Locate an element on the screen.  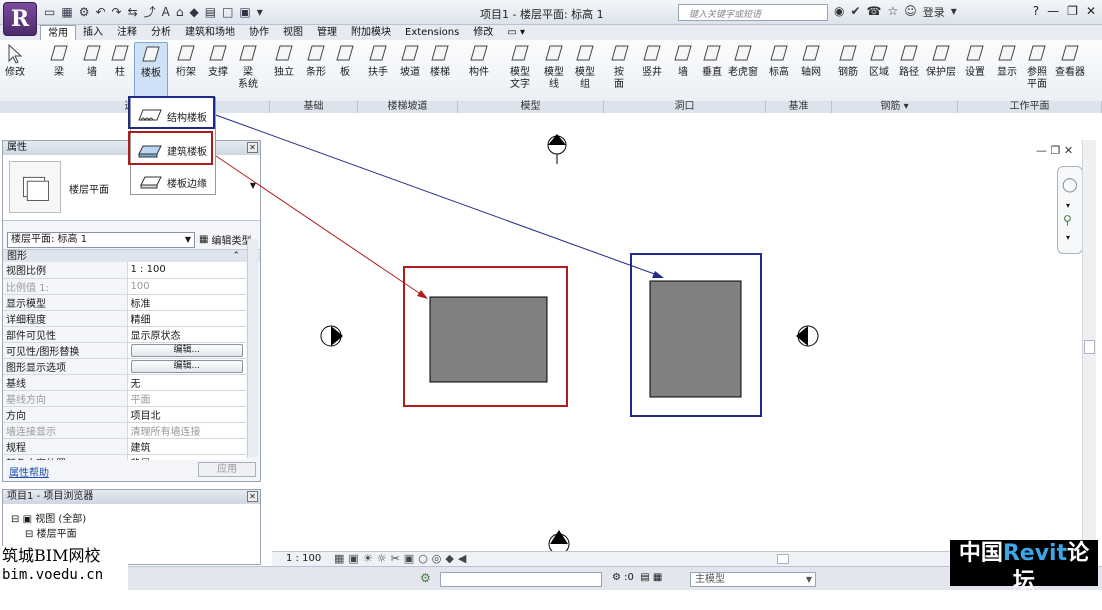
architectural-floor-slab is located at coordinates (488, 339).